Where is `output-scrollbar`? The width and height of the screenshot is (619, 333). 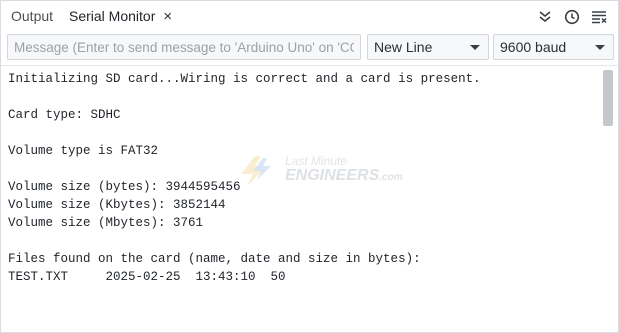 output-scrollbar is located at coordinates (608, 200).